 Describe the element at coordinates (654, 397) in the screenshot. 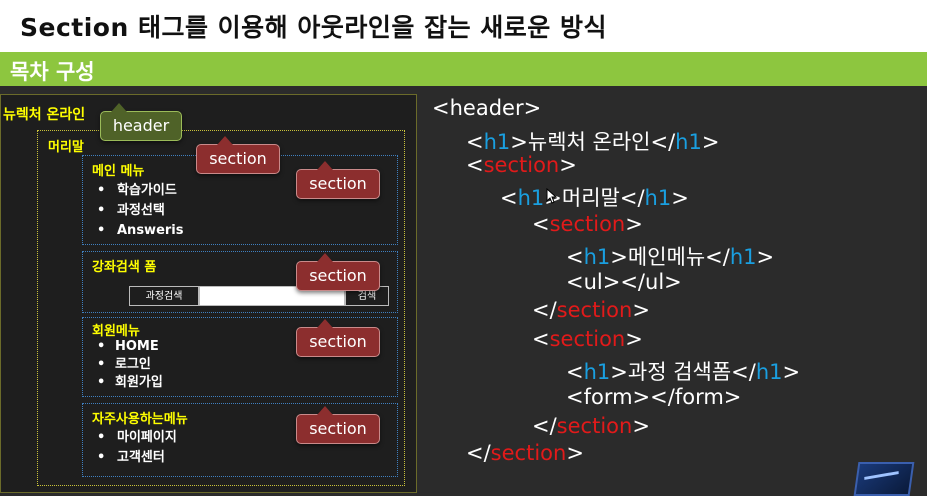

I see `code-line: <form></form>` at that location.